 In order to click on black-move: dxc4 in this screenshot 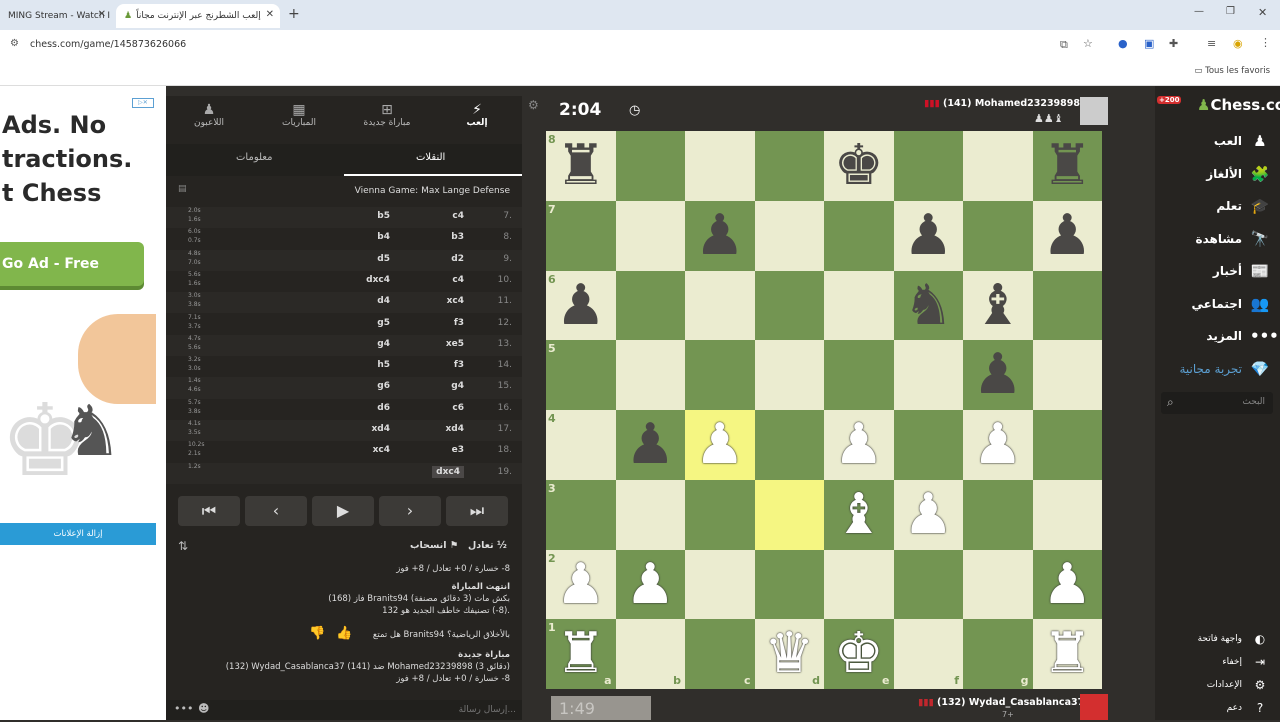, I will do `click(378, 280)`.